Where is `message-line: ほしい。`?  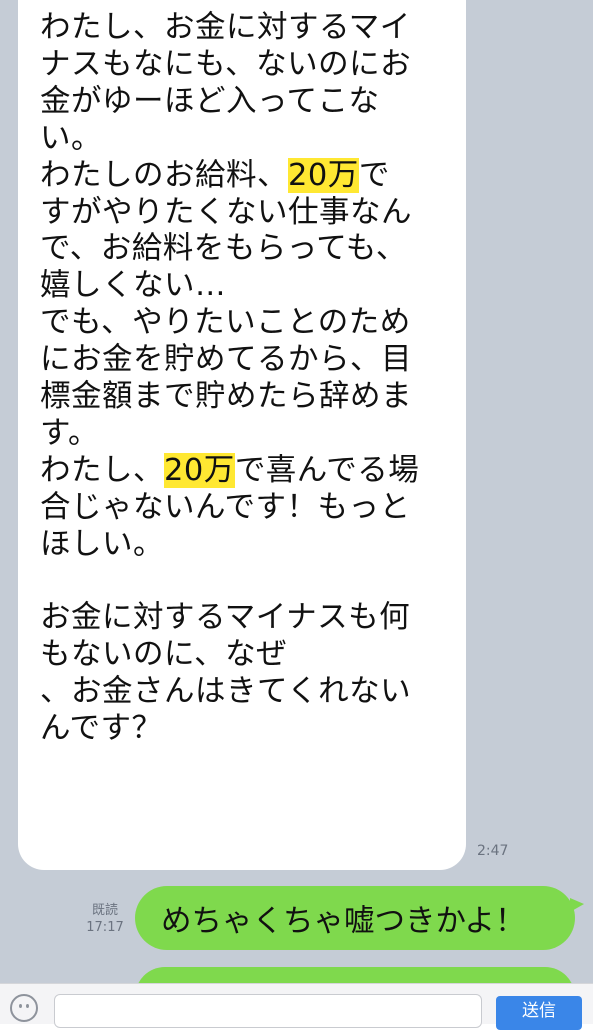 message-line: ほしい。 is located at coordinates (243, 545).